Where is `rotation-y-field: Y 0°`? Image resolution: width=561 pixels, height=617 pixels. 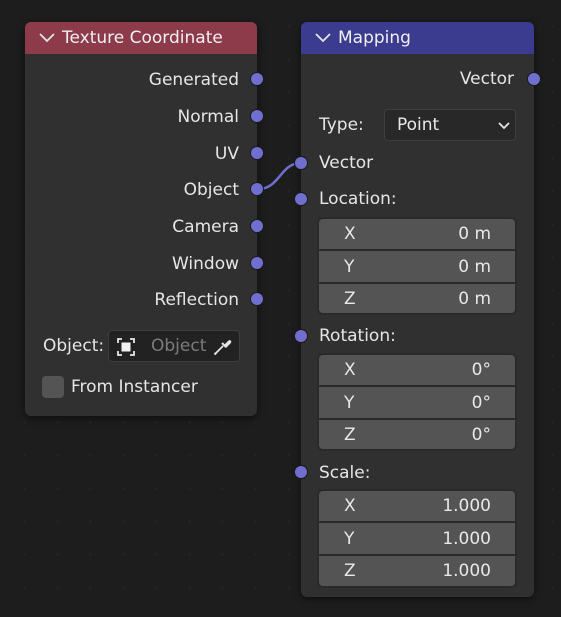 rotation-y-field: Y 0° is located at coordinates (417, 402).